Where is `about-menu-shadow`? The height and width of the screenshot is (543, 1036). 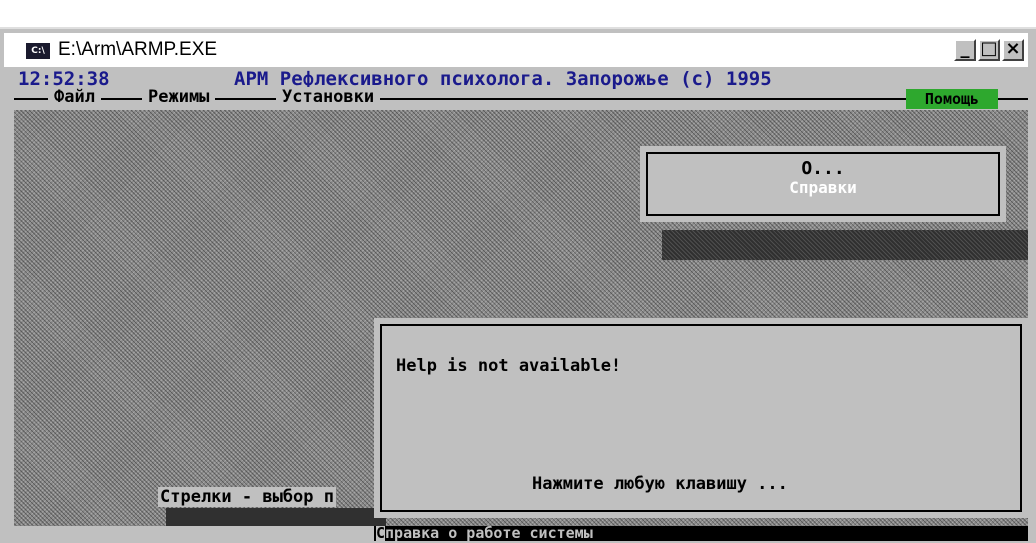 about-menu-shadow is located at coordinates (845, 245).